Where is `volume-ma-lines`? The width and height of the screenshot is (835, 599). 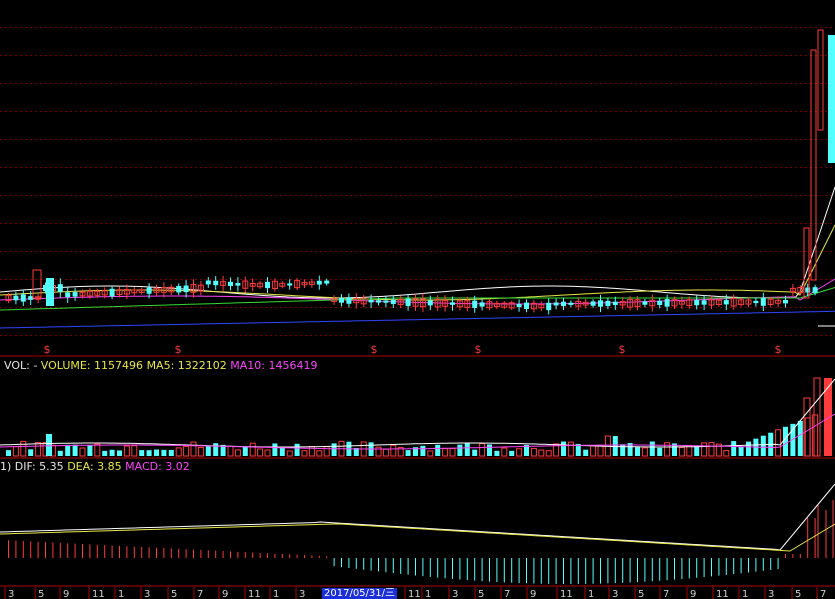 volume-ma-lines is located at coordinates (417, 414).